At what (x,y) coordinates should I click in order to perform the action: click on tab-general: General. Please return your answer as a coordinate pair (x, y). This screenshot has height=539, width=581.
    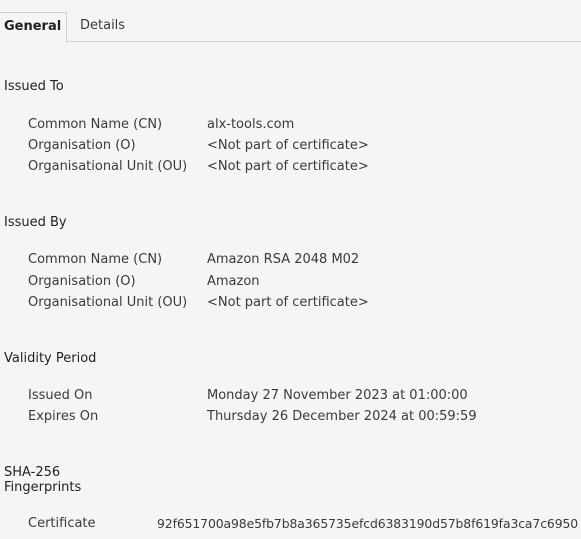
    Looking at the image, I should click on (33, 27).